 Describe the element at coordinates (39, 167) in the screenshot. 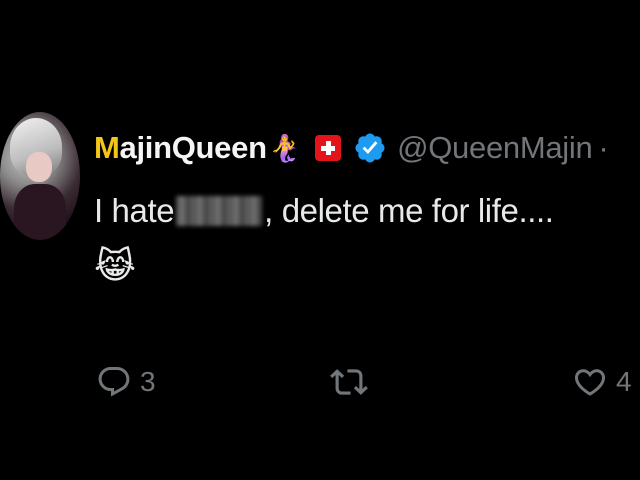

I see `avatar-face` at that location.